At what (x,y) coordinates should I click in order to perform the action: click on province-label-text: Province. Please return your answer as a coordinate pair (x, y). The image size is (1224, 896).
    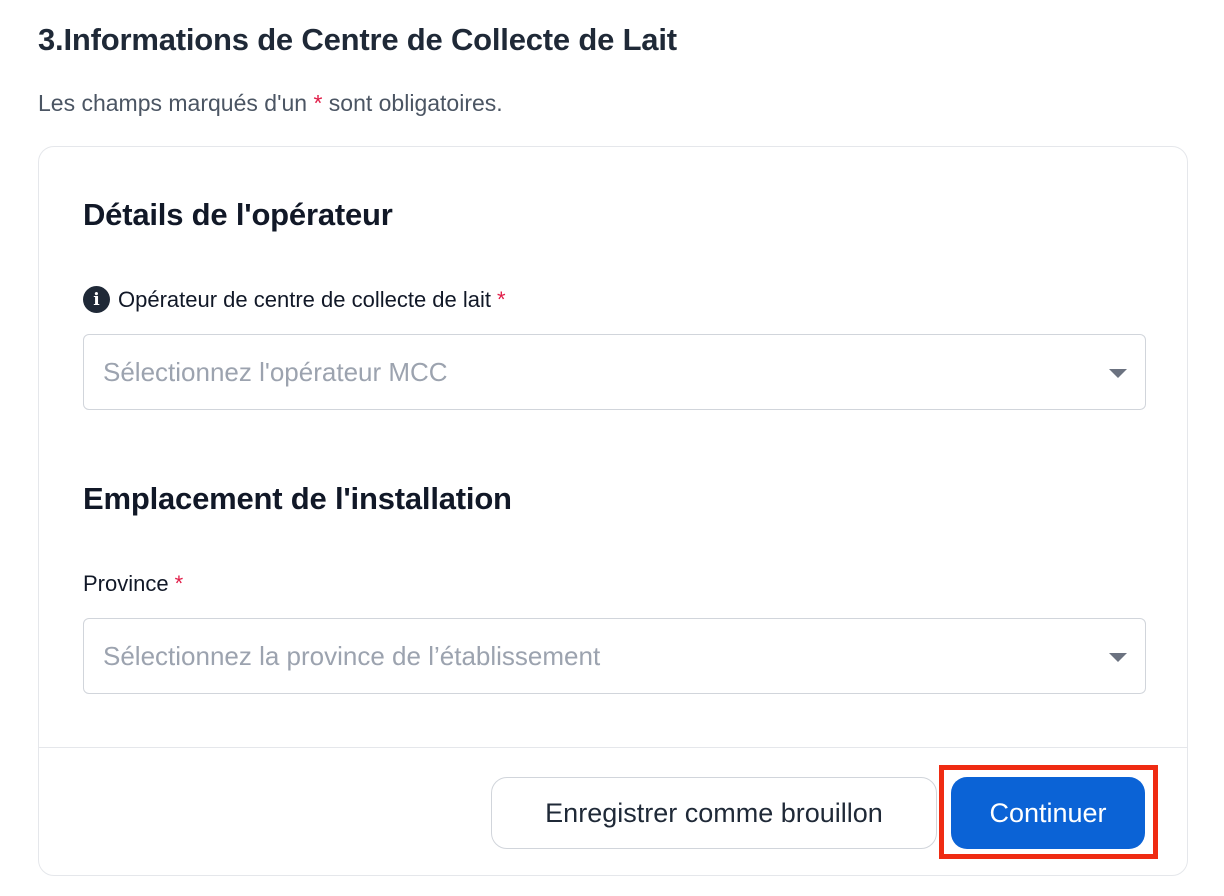
    Looking at the image, I should click on (126, 583).